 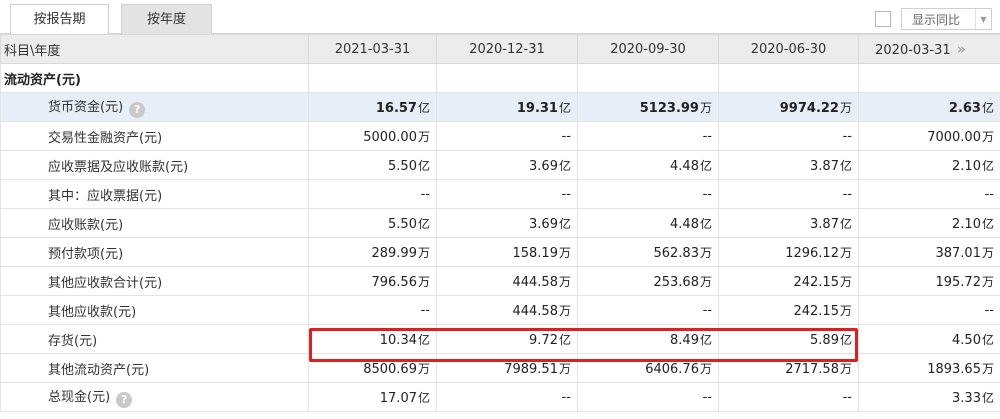 I want to click on value: 195.72, so click(x=958, y=282).